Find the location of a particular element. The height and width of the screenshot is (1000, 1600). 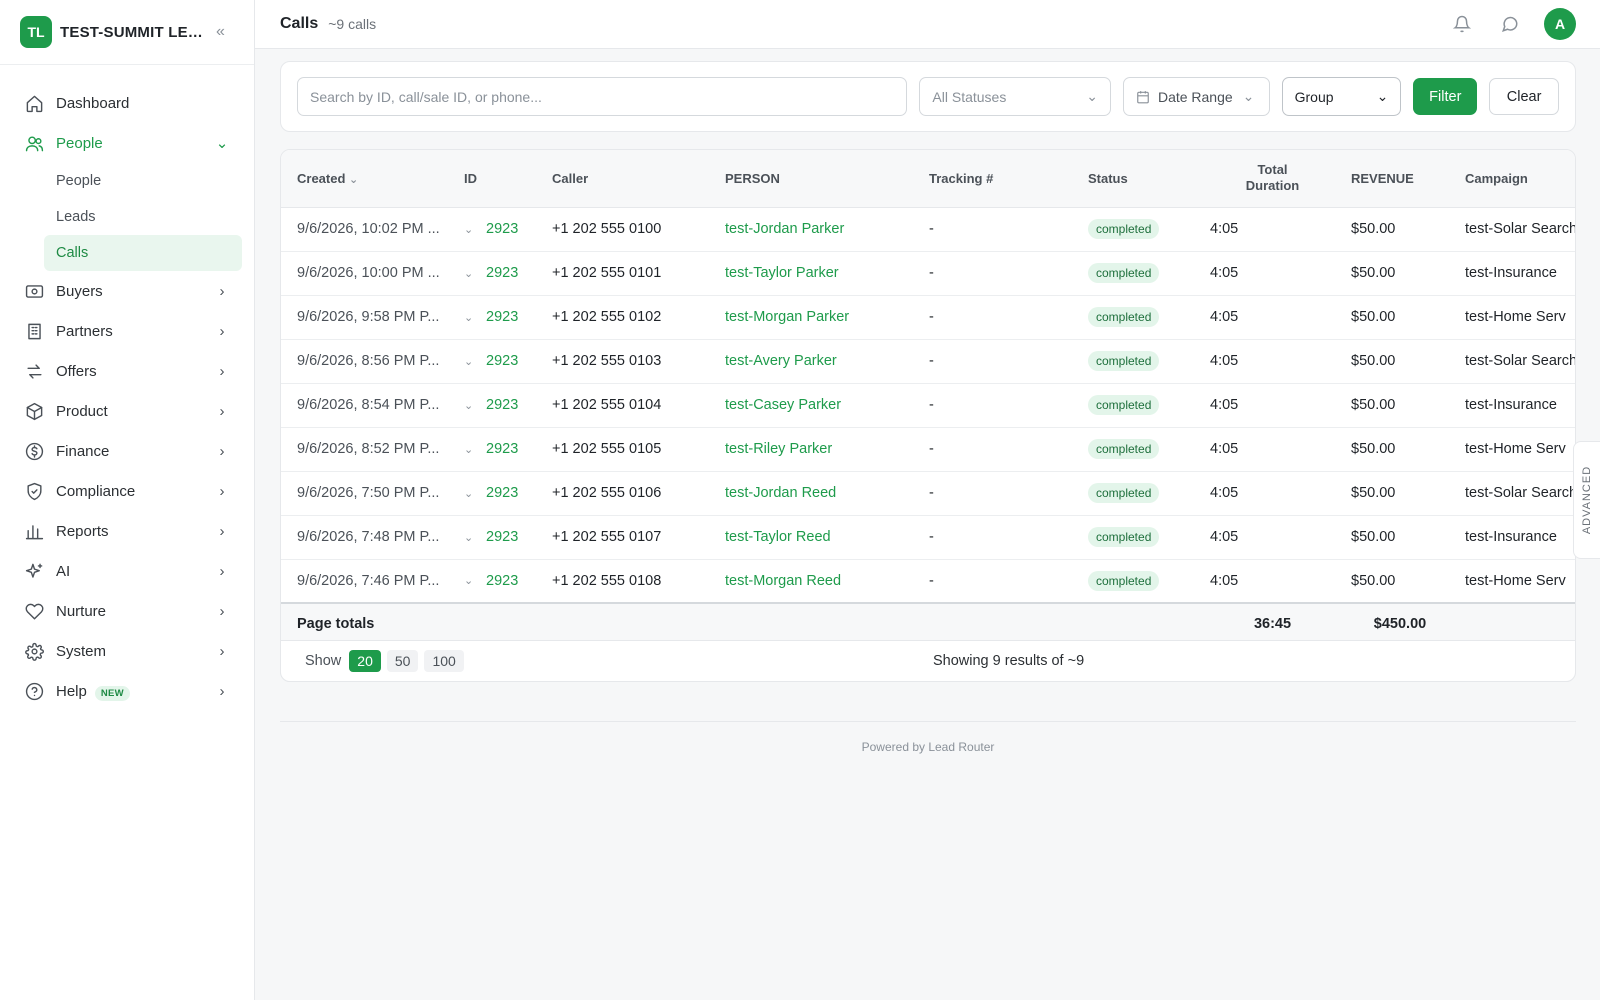

person-link: test-Taylor Parker is located at coordinates (782, 273).